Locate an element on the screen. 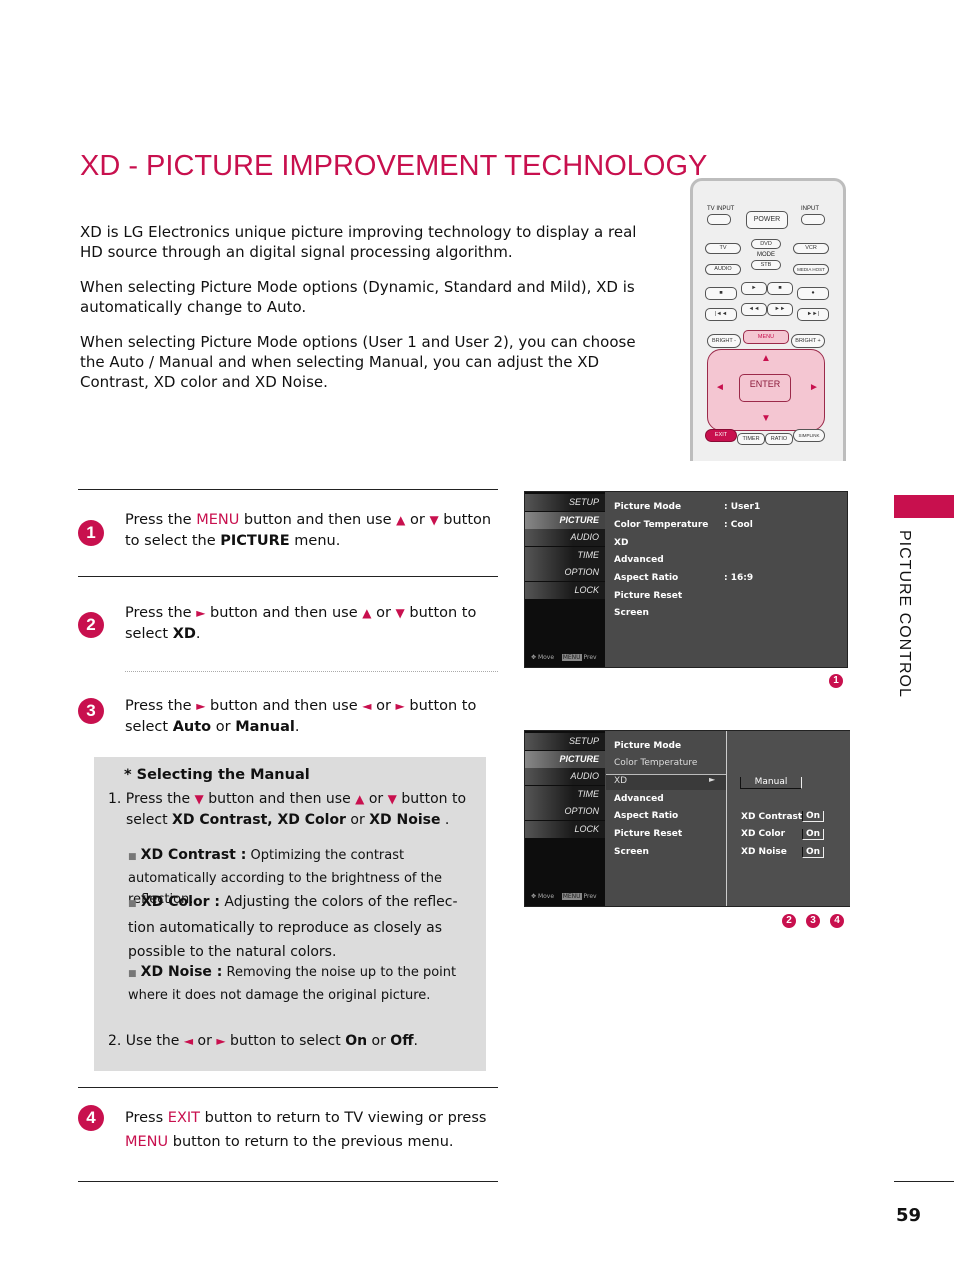 This screenshot has height=1272, width=954. enter-button: ENTER is located at coordinates (765, 388).